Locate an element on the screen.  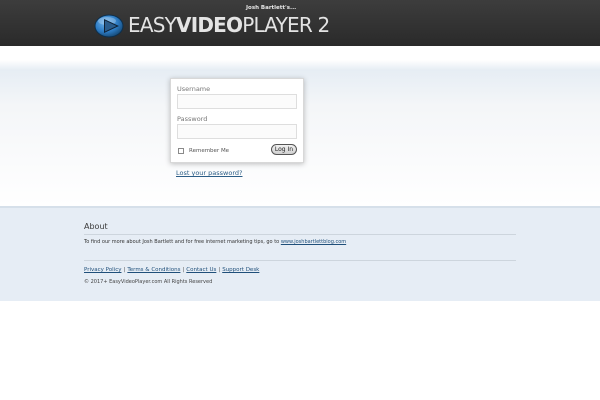
logo-word-player: PLAYER 2 is located at coordinates (286, 25).